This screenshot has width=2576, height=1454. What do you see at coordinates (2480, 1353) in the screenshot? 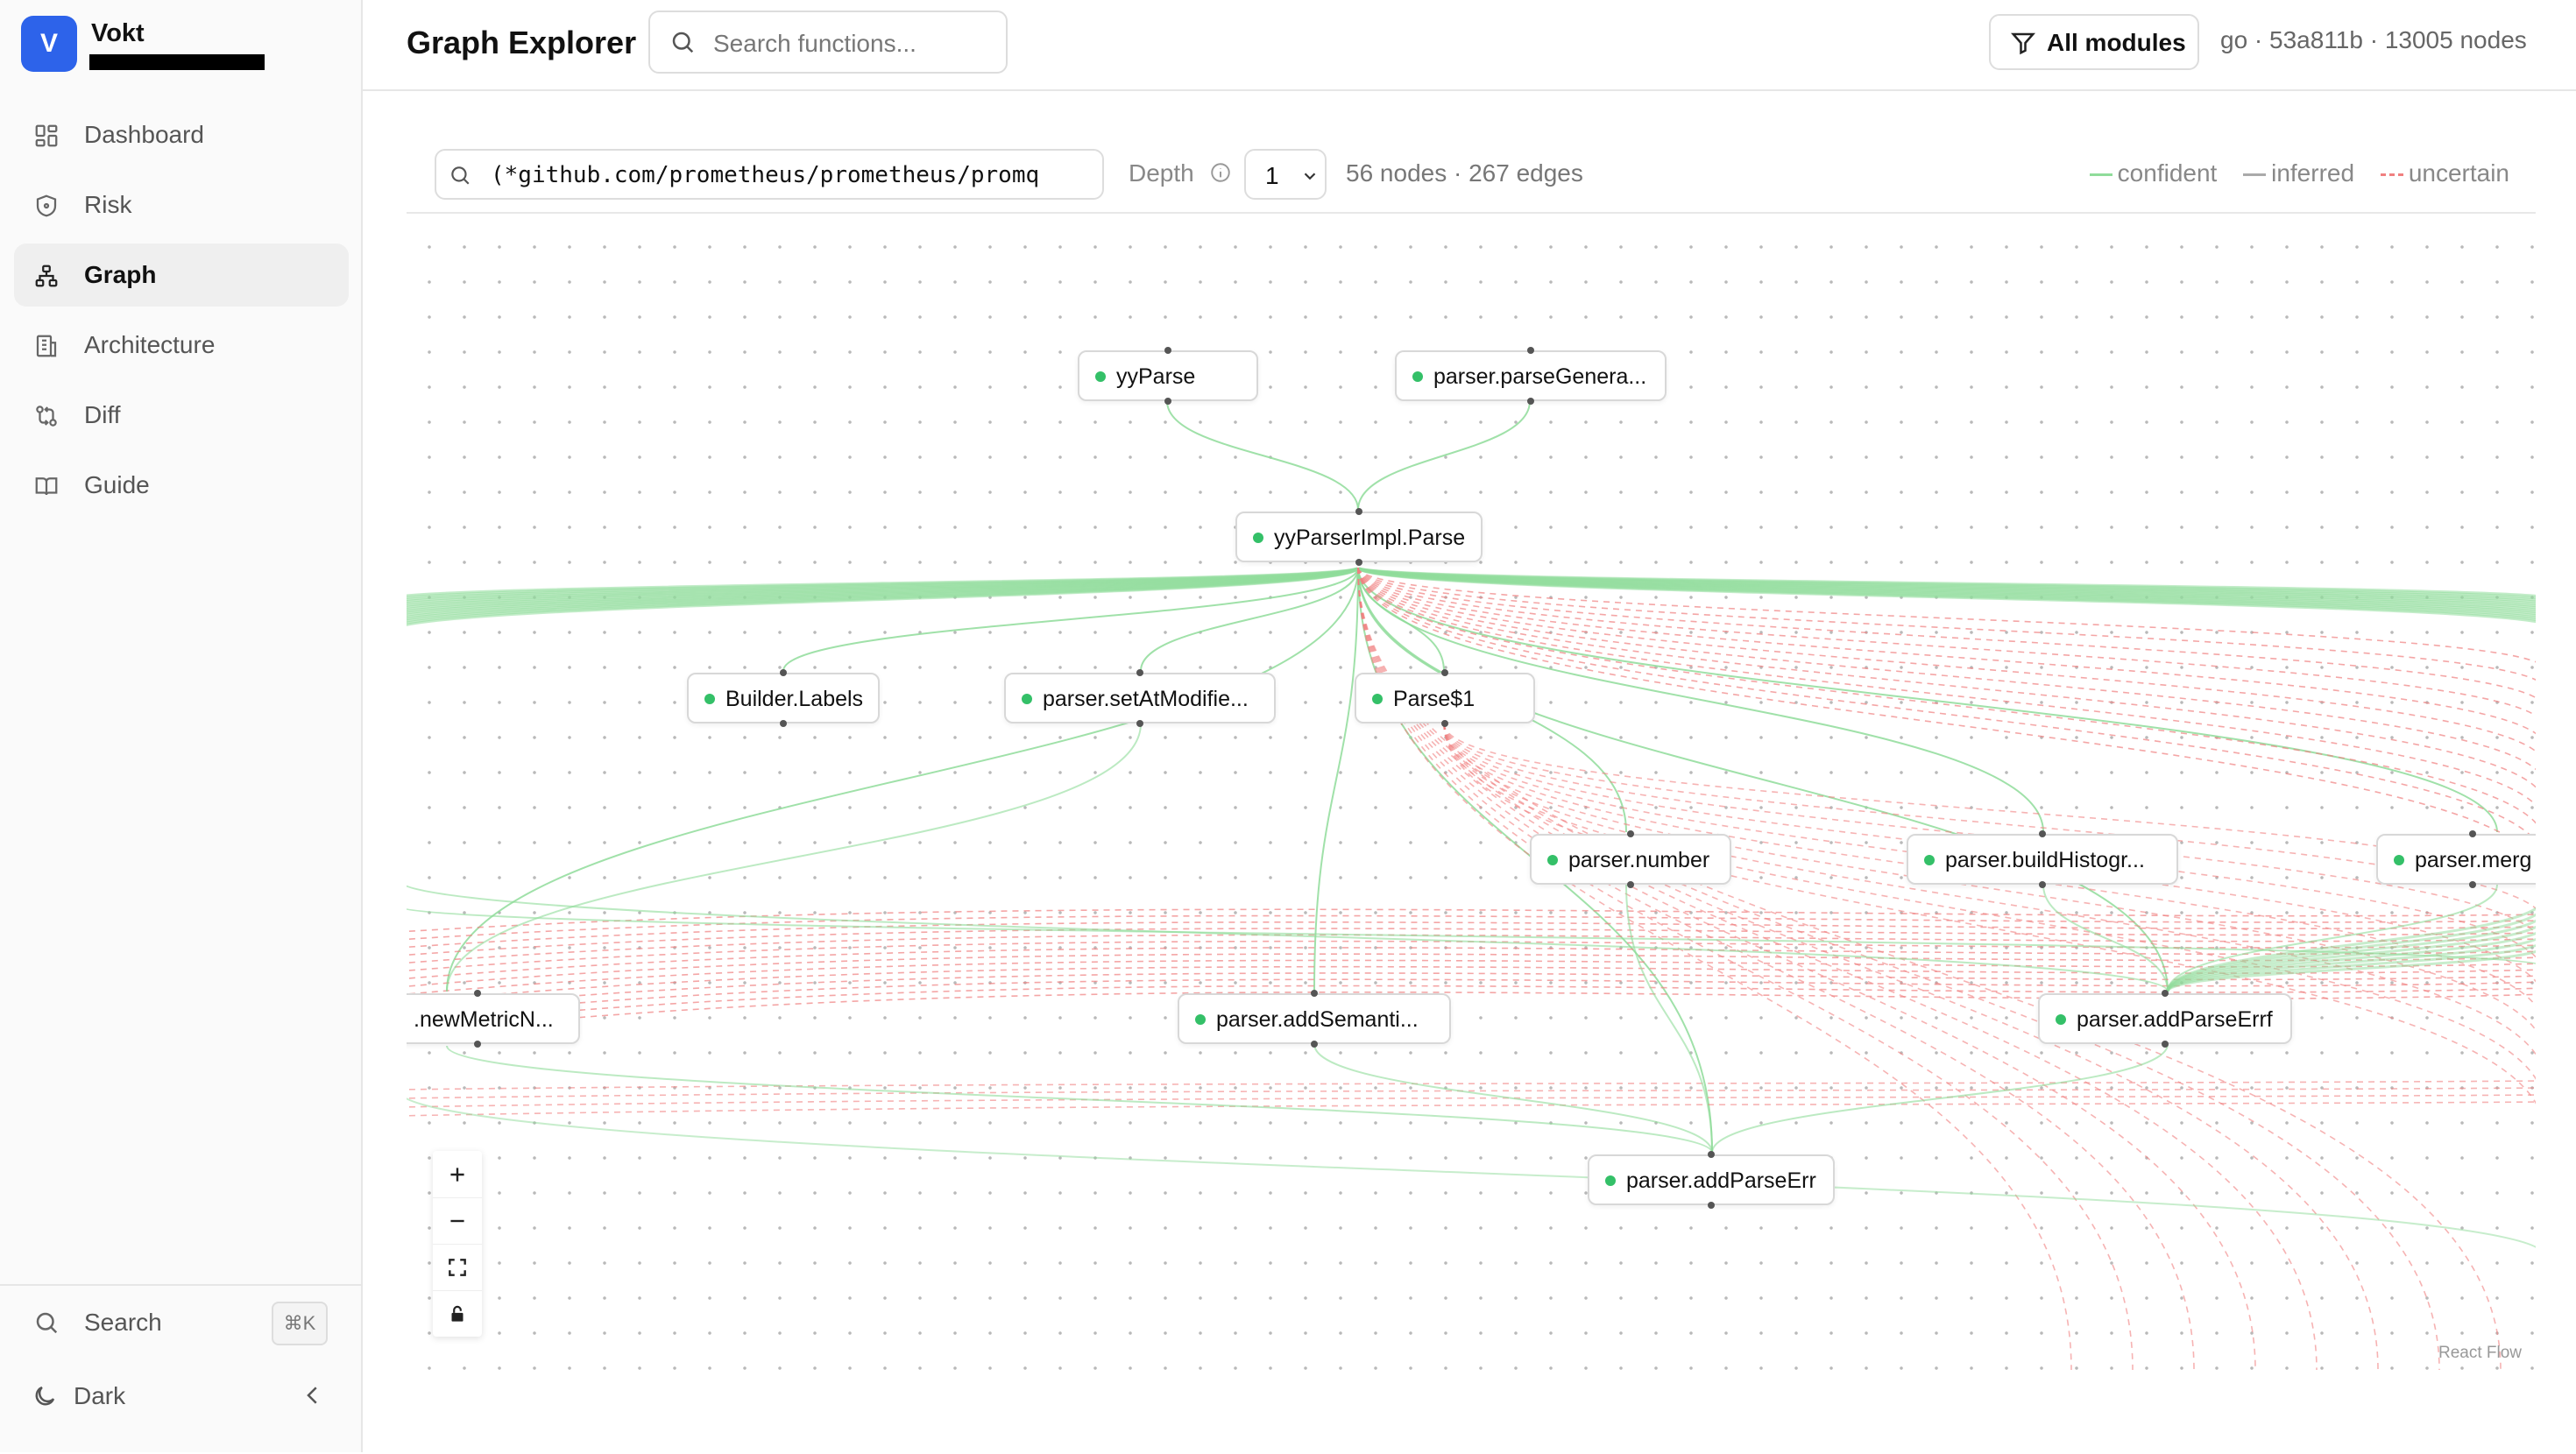
I see `react-flow-attribution: React Flow` at bounding box center [2480, 1353].